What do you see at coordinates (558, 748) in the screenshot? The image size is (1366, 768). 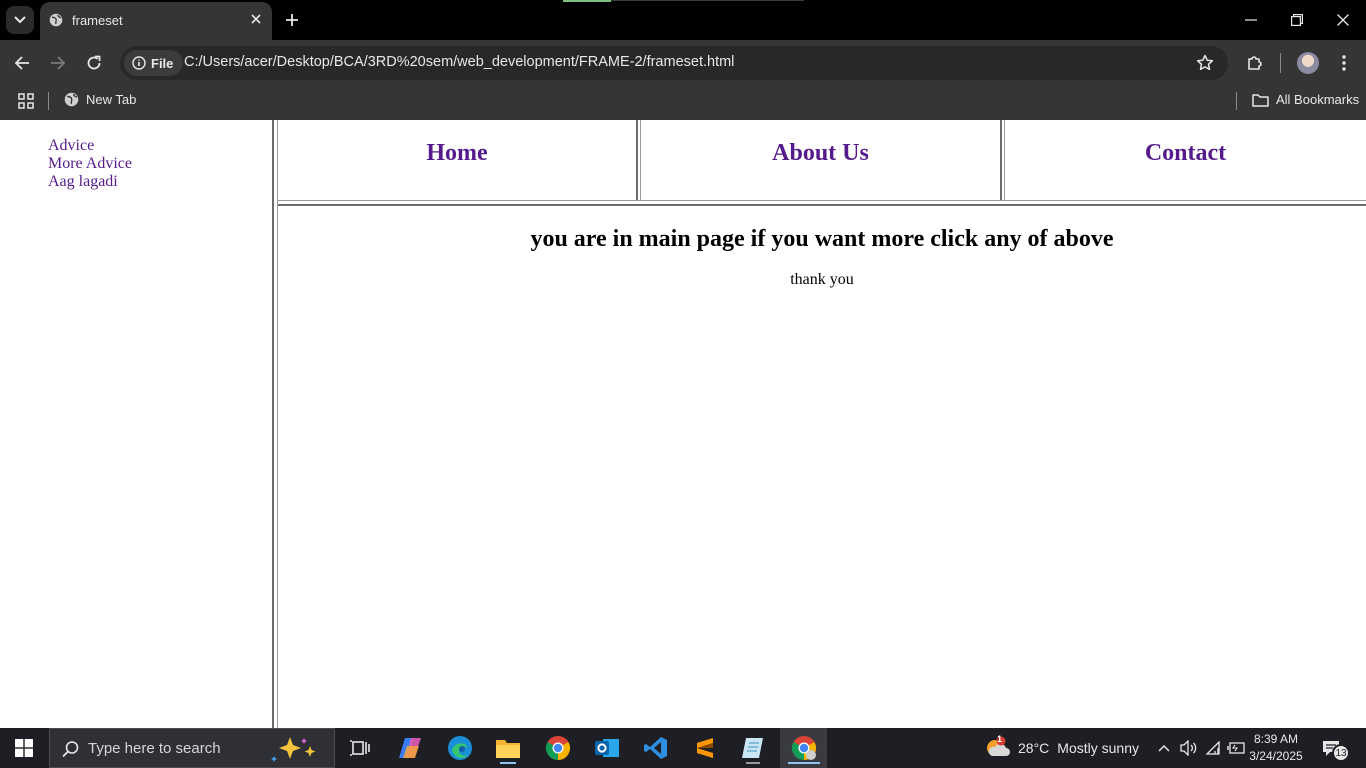 I see `taskbar-chrome` at bounding box center [558, 748].